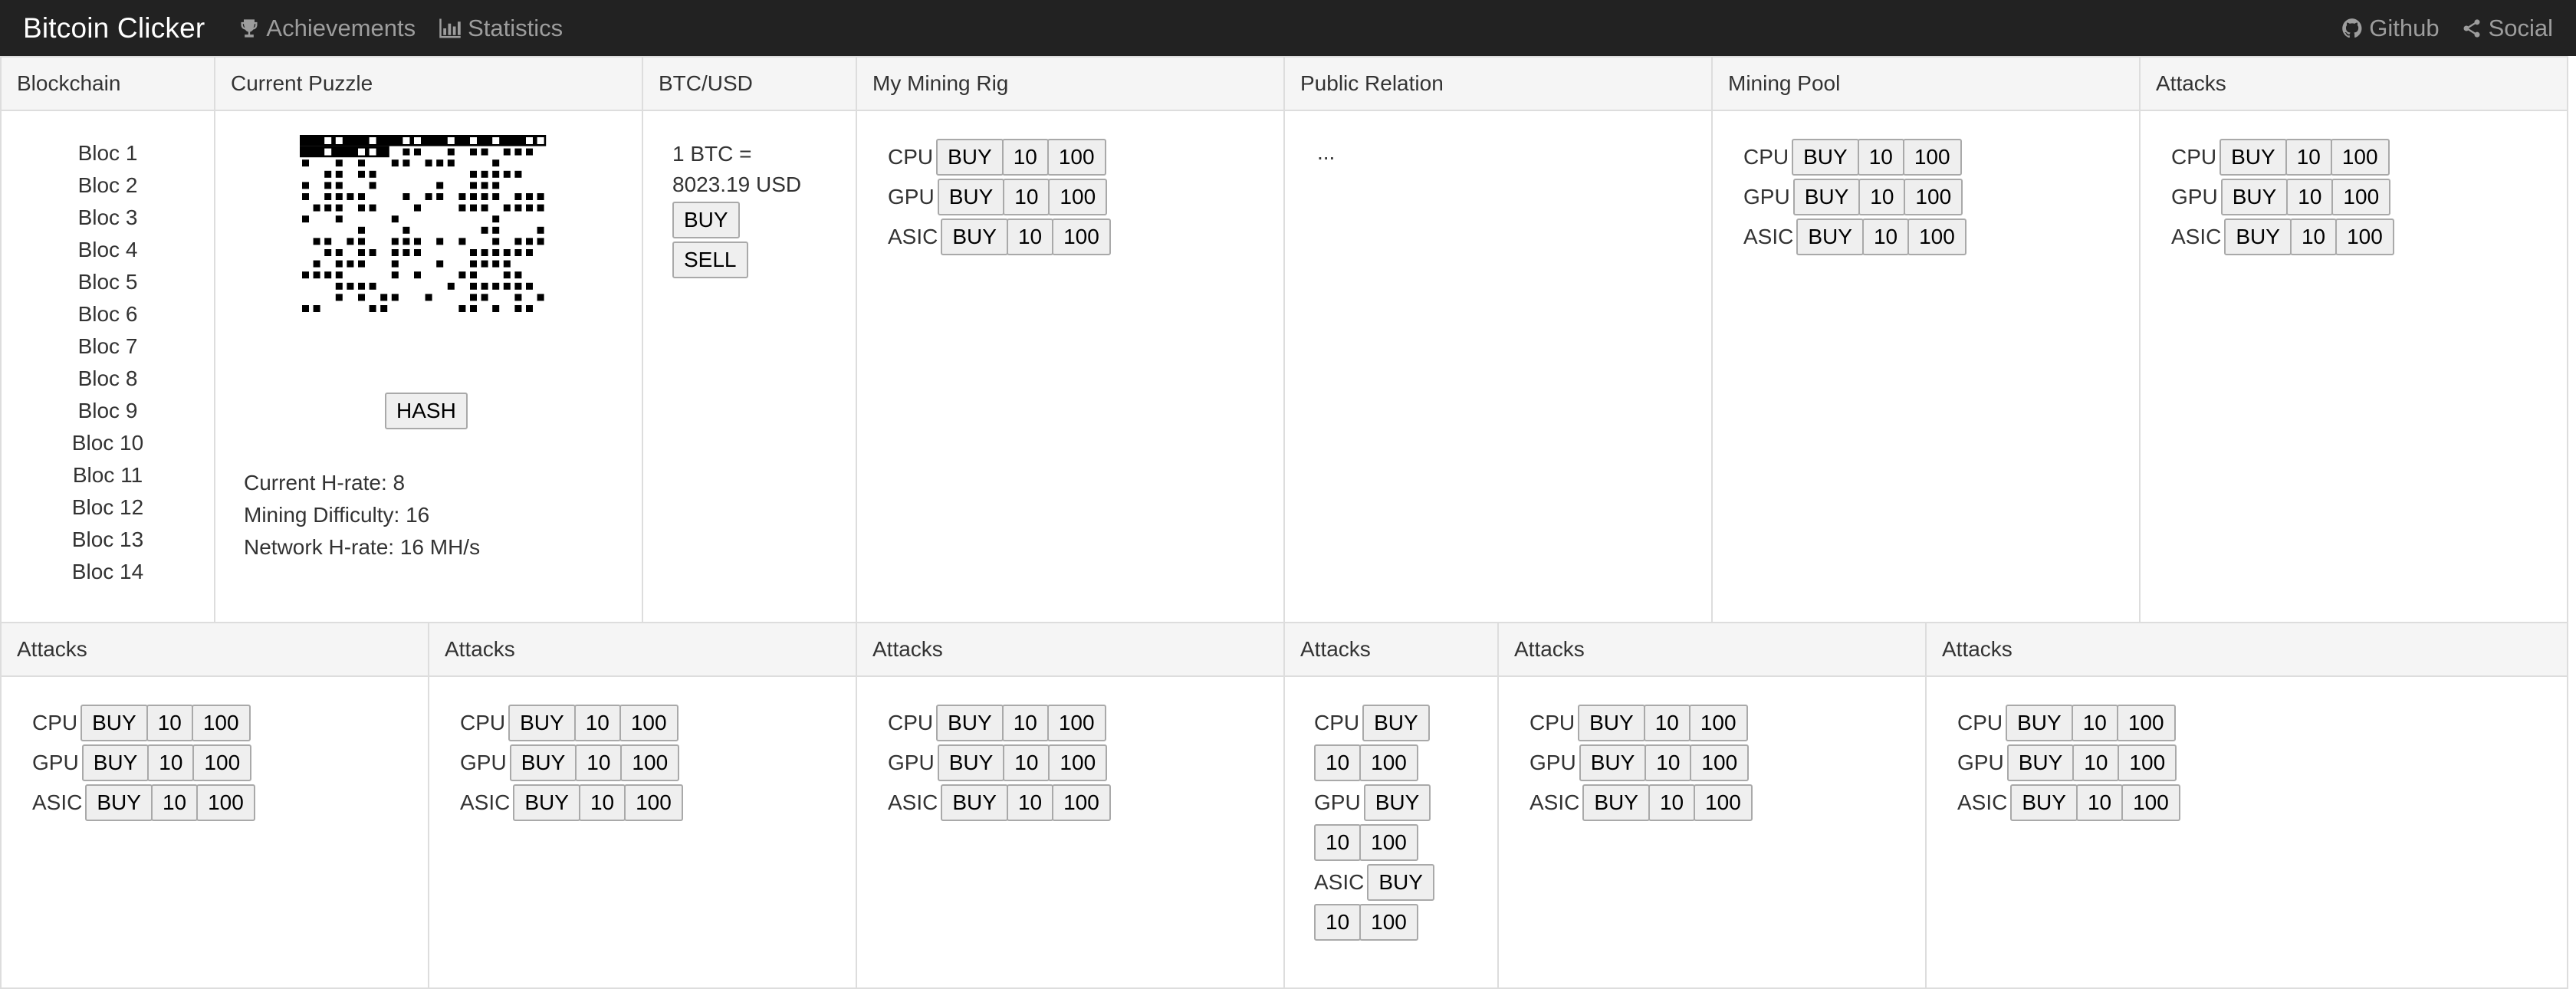 This screenshot has width=2576, height=989. Describe the element at coordinates (108, 572) in the screenshot. I see `bloc-item: Bloc 14` at that location.